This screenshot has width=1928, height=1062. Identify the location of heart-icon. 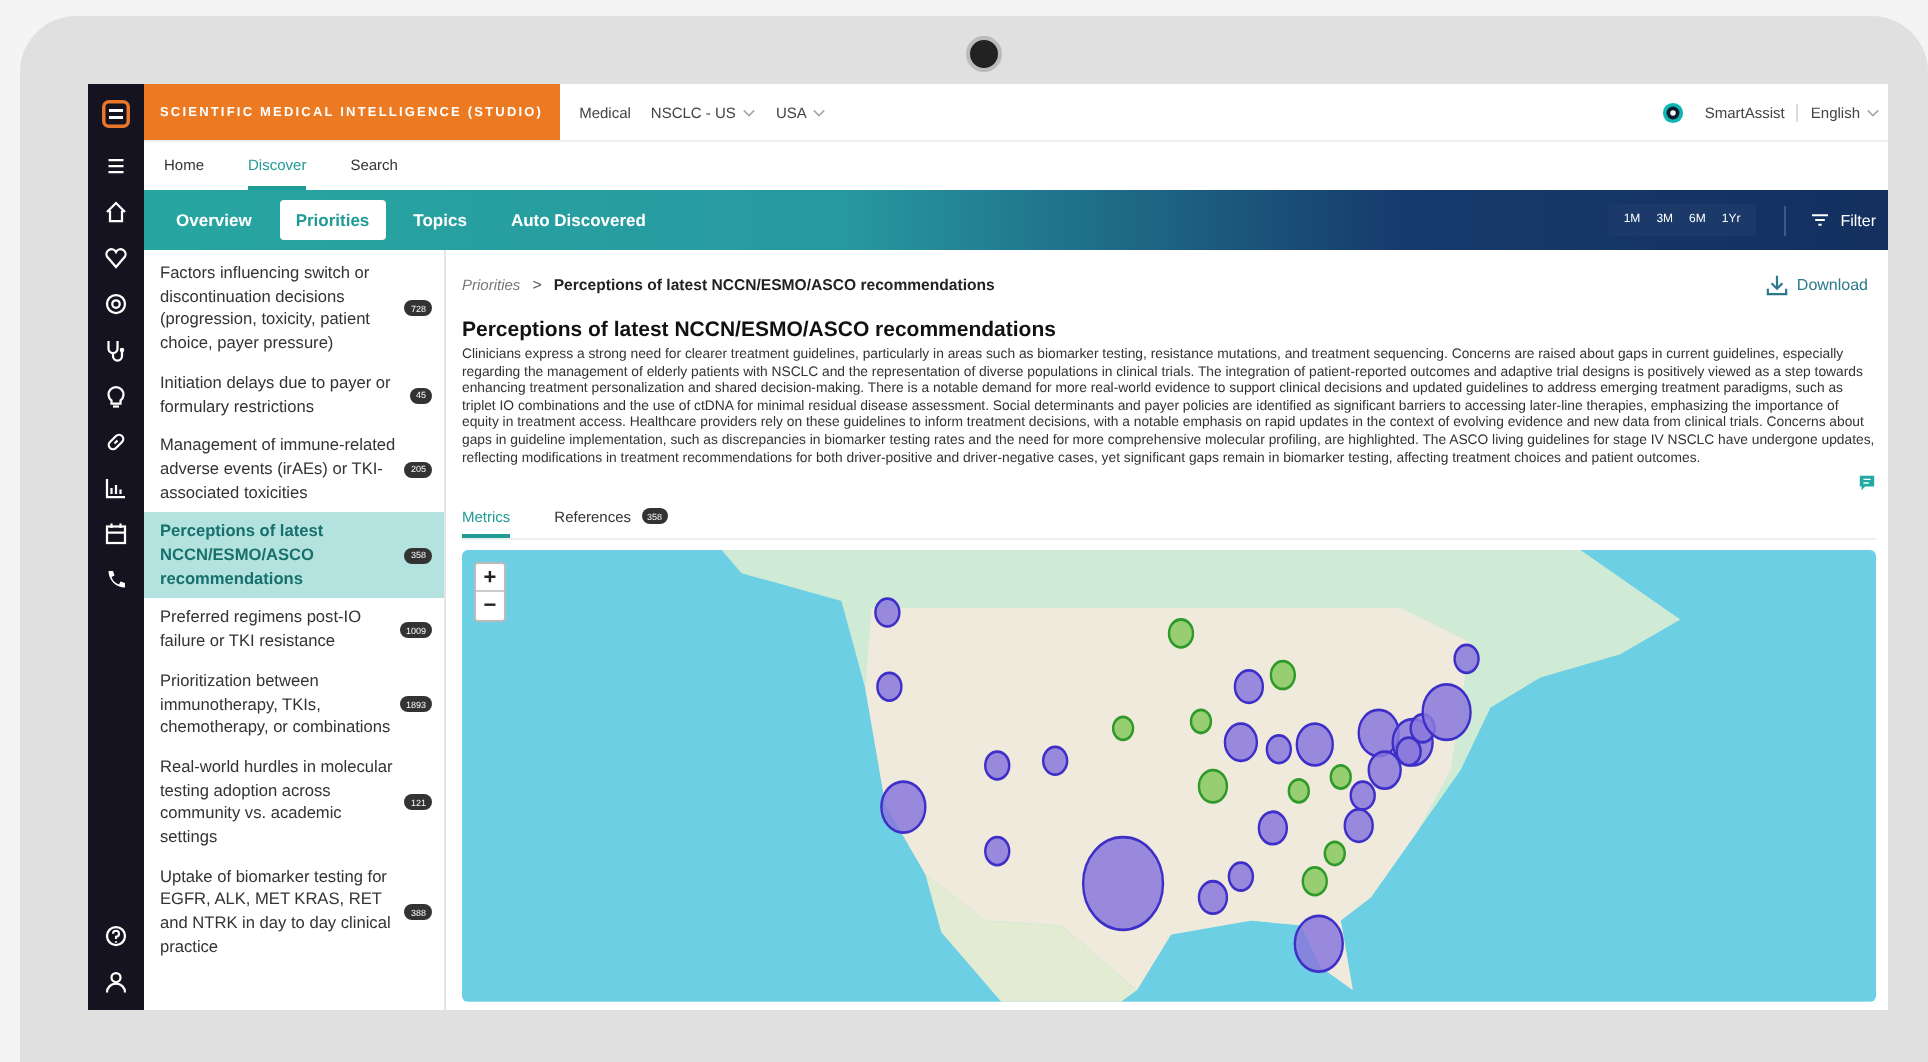
(116, 258).